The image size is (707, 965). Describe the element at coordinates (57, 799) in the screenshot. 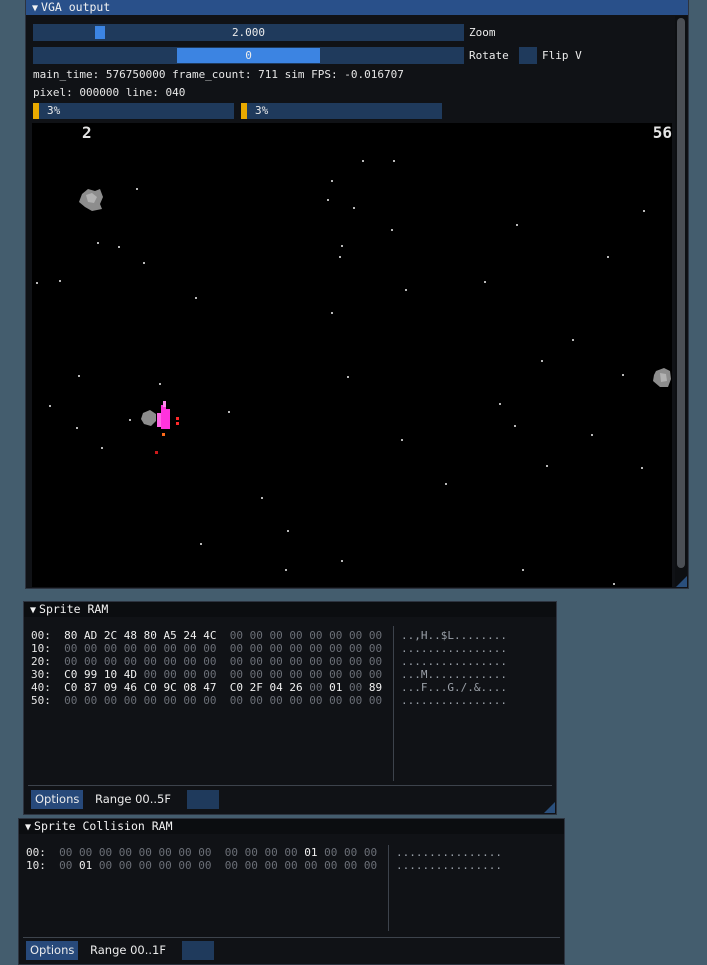

I see `sprite-ram-options-button: Options` at that location.